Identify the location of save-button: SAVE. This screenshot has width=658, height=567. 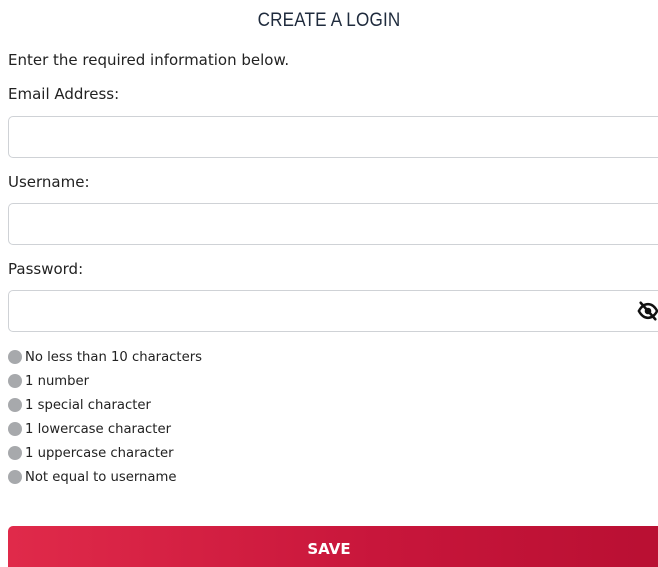
(333, 546).